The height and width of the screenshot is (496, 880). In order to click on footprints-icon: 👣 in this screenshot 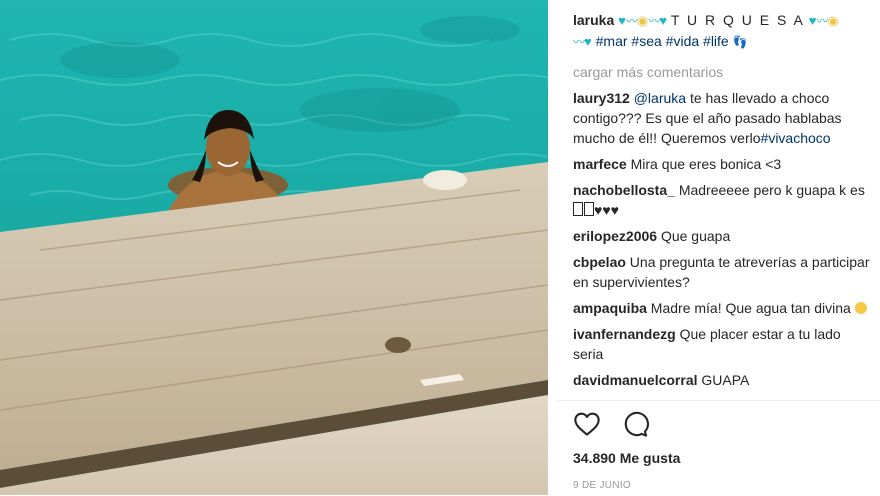, I will do `click(740, 42)`.